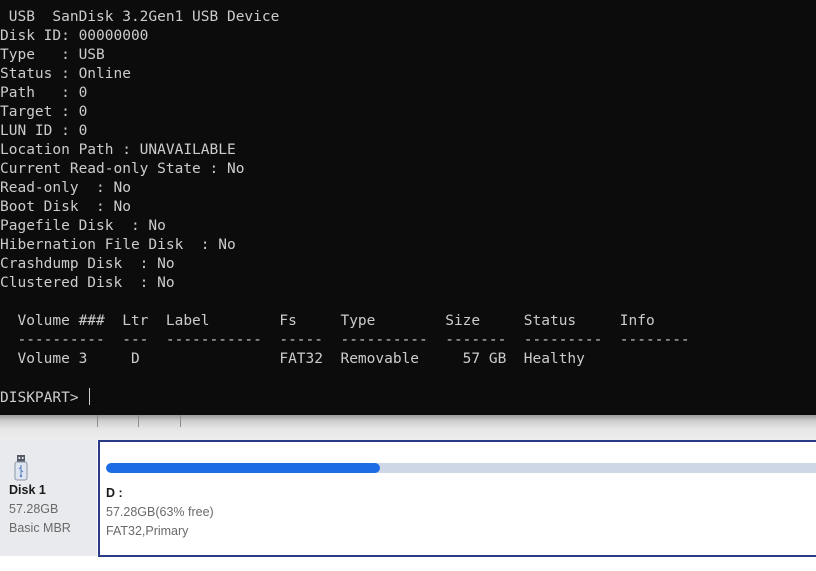 The height and width of the screenshot is (571, 816). I want to click on partition-filesystem: FAT32,Primary, so click(147, 531).